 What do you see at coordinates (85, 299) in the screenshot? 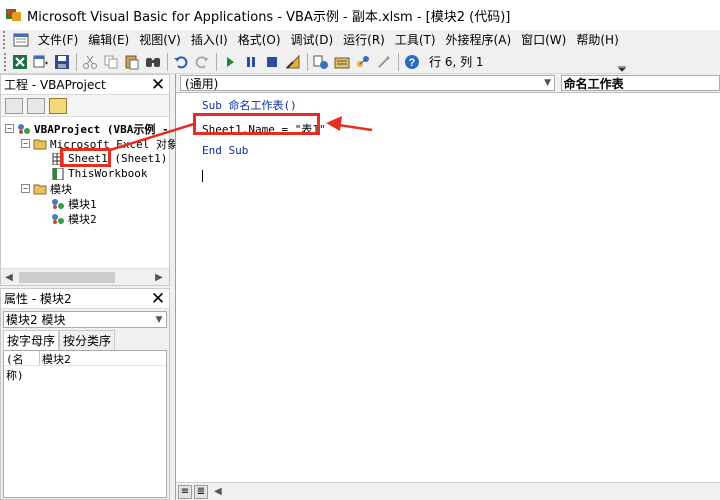
I see `properties-pane-header: 属性 - 模块2 ✕` at bounding box center [85, 299].